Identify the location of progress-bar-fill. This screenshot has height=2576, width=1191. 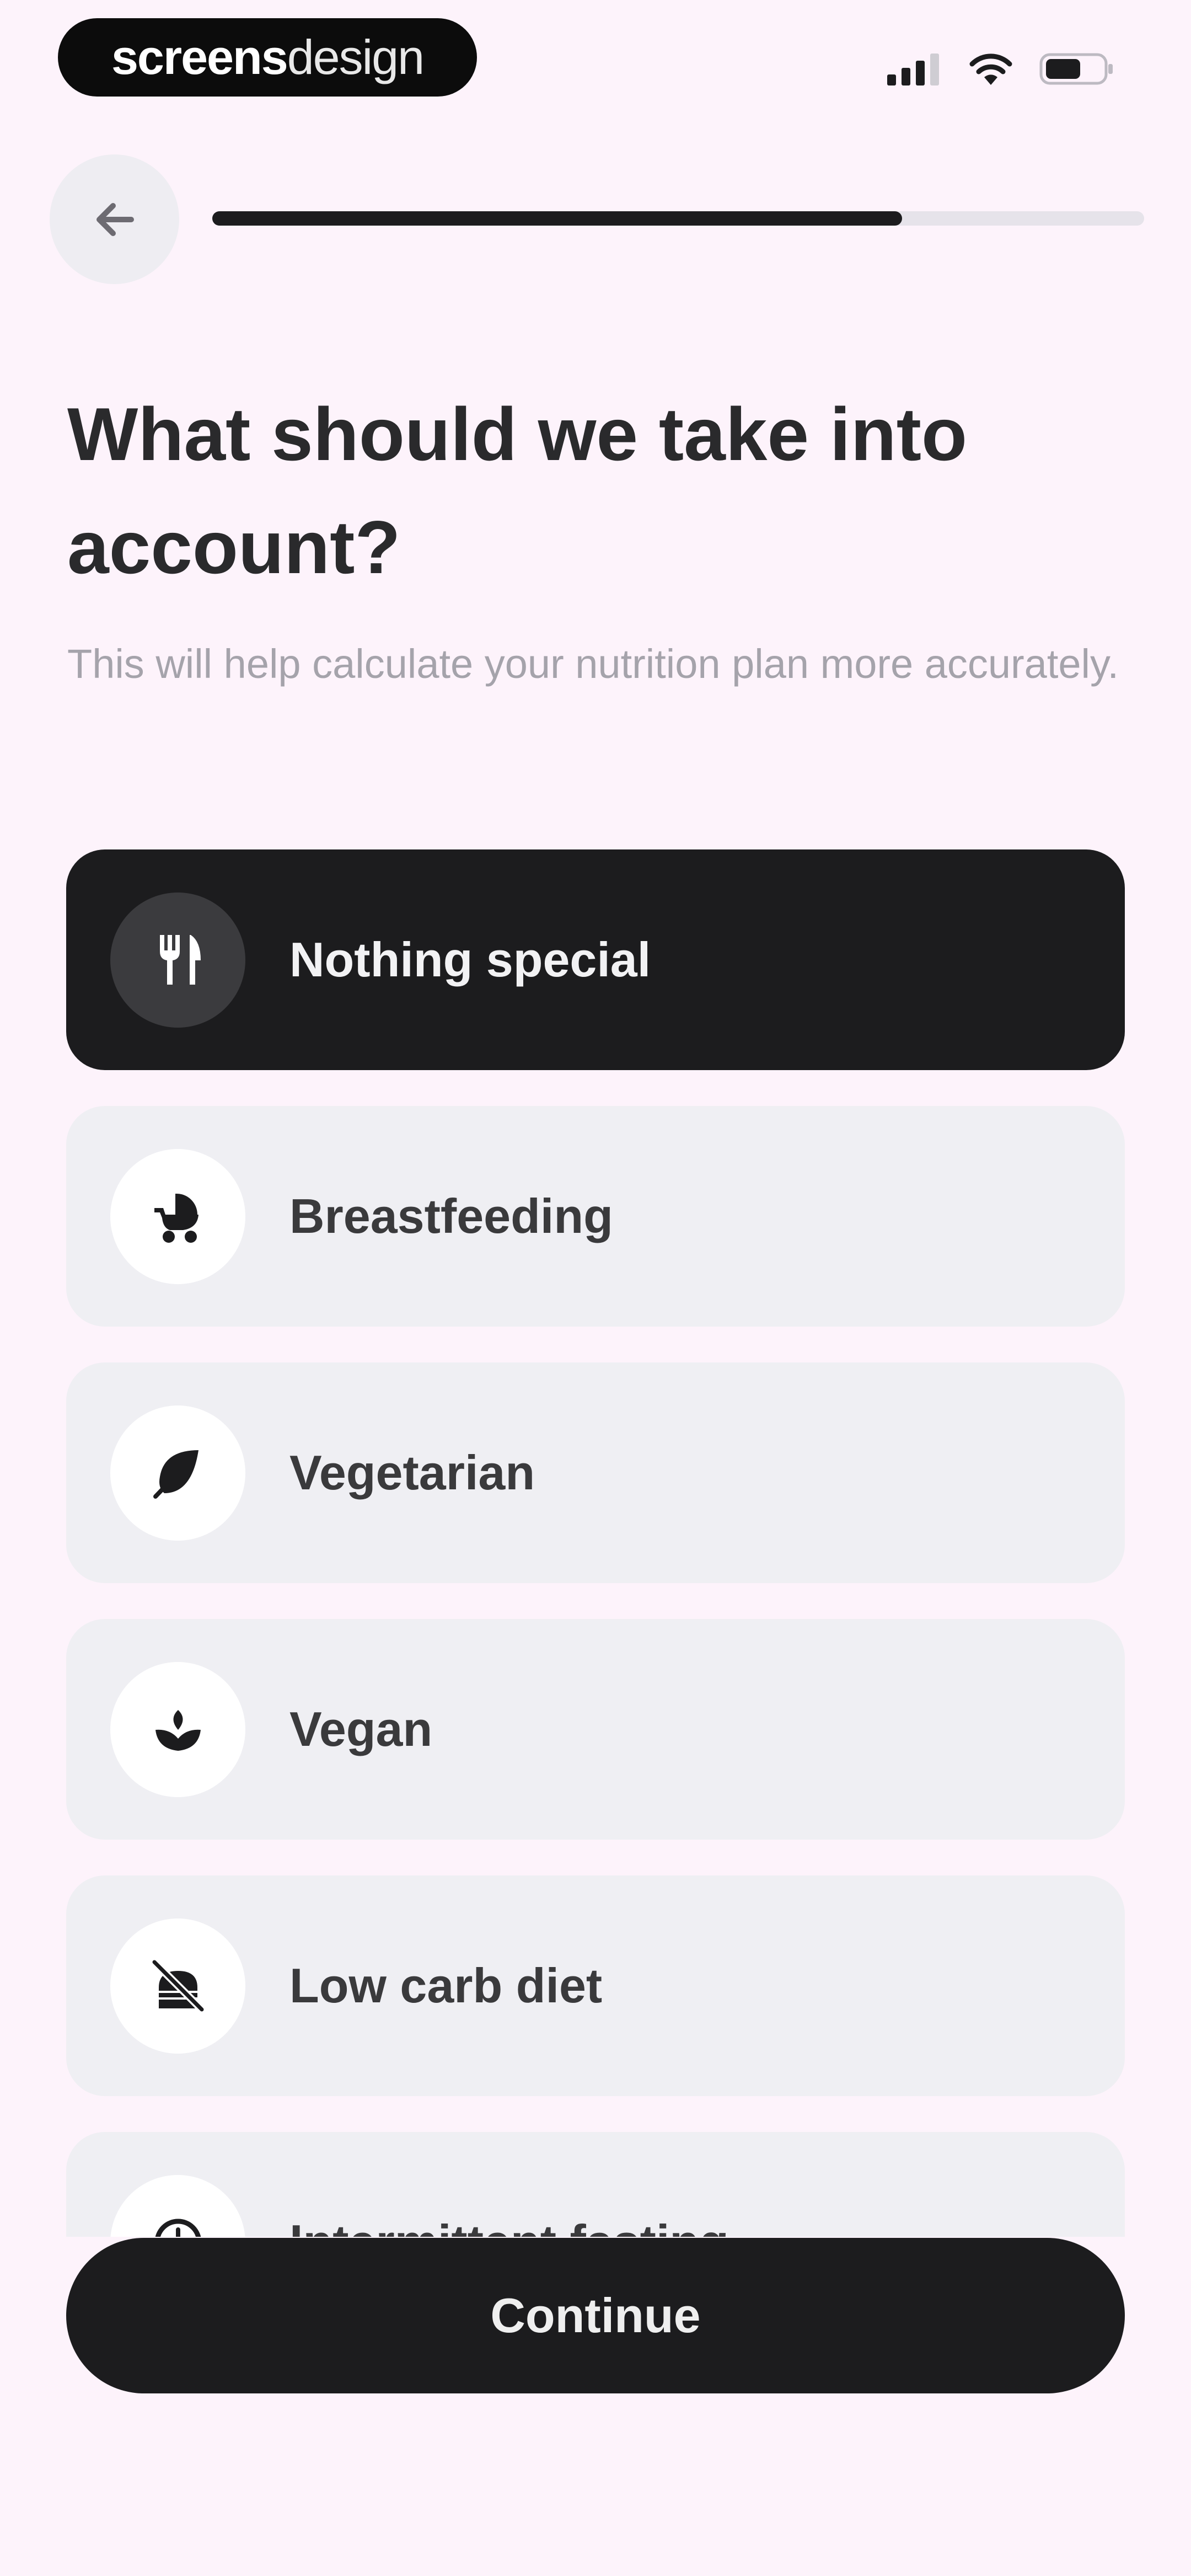
(557, 218).